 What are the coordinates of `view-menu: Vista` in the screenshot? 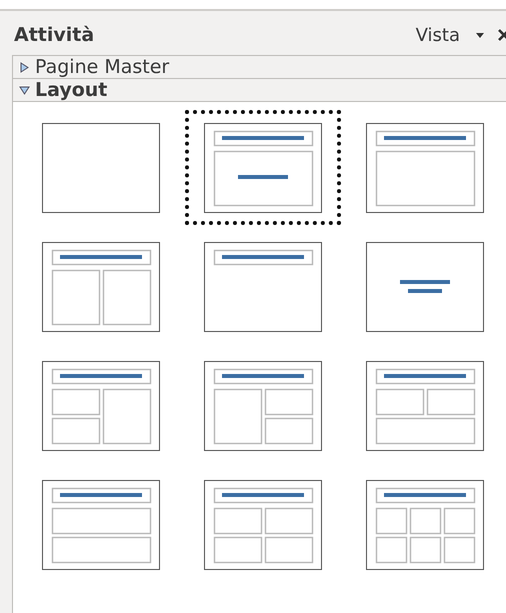 It's located at (438, 35).